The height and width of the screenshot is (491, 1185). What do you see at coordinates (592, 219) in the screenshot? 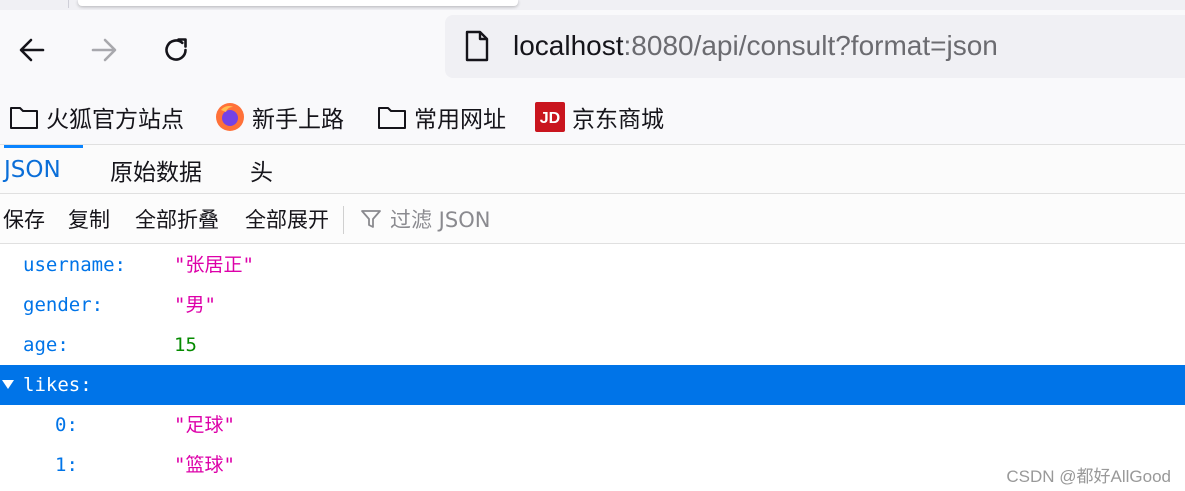
I see `json-viewer-toolbar: 保存 复制 全部折叠 全部展开 过滤 JSON` at bounding box center [592, 219].